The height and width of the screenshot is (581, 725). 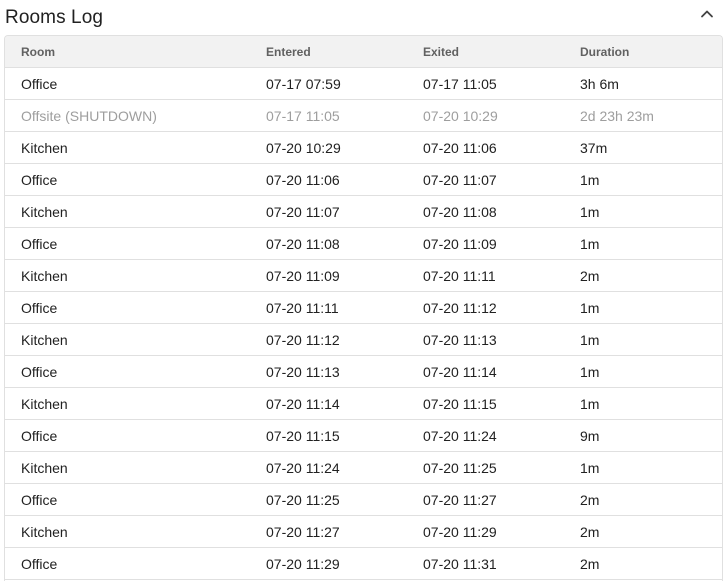 I want to click on cell-duration: 2d 23h 23m, so click(x=643, y=115).